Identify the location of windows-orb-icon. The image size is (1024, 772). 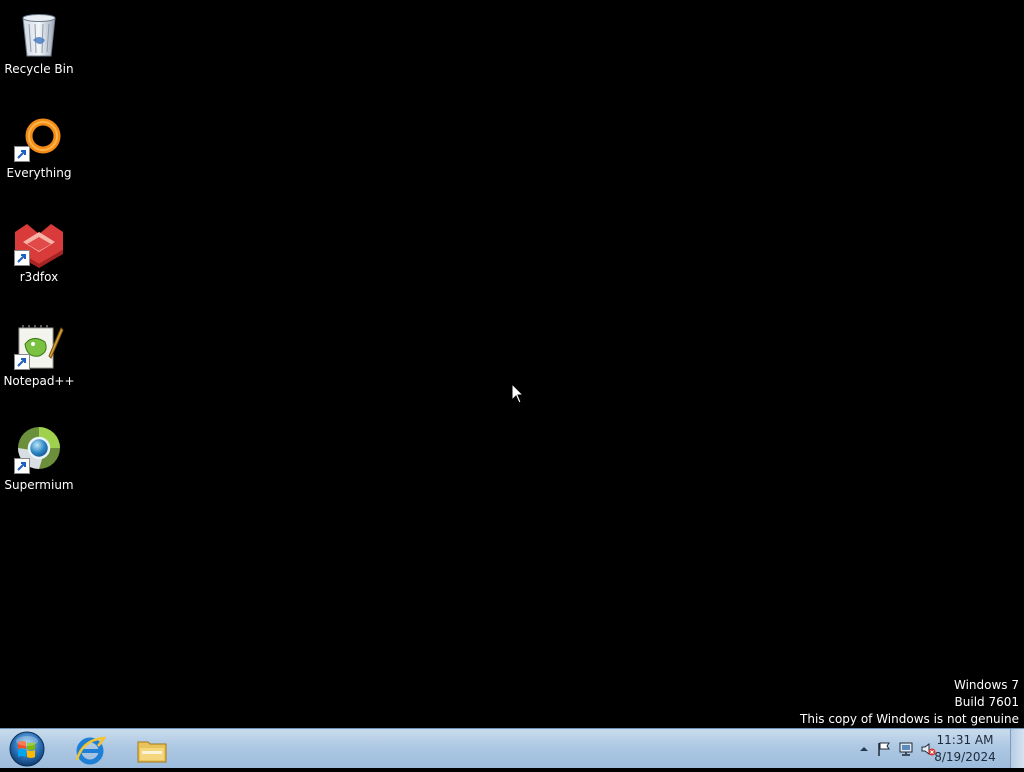
(27, 749).